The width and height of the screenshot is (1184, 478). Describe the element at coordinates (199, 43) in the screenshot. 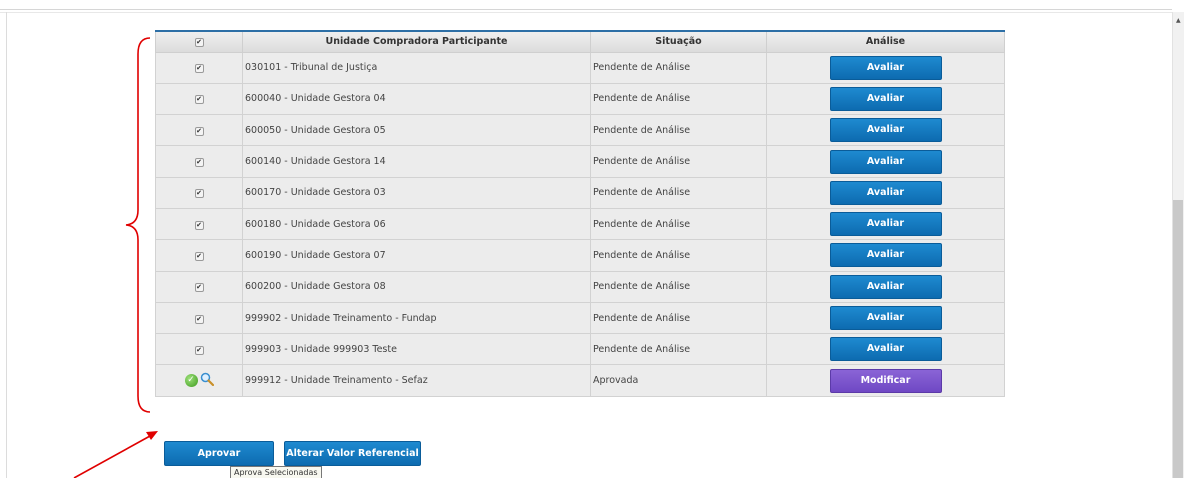

I see `select-all-checkbox: ✔` at that location.